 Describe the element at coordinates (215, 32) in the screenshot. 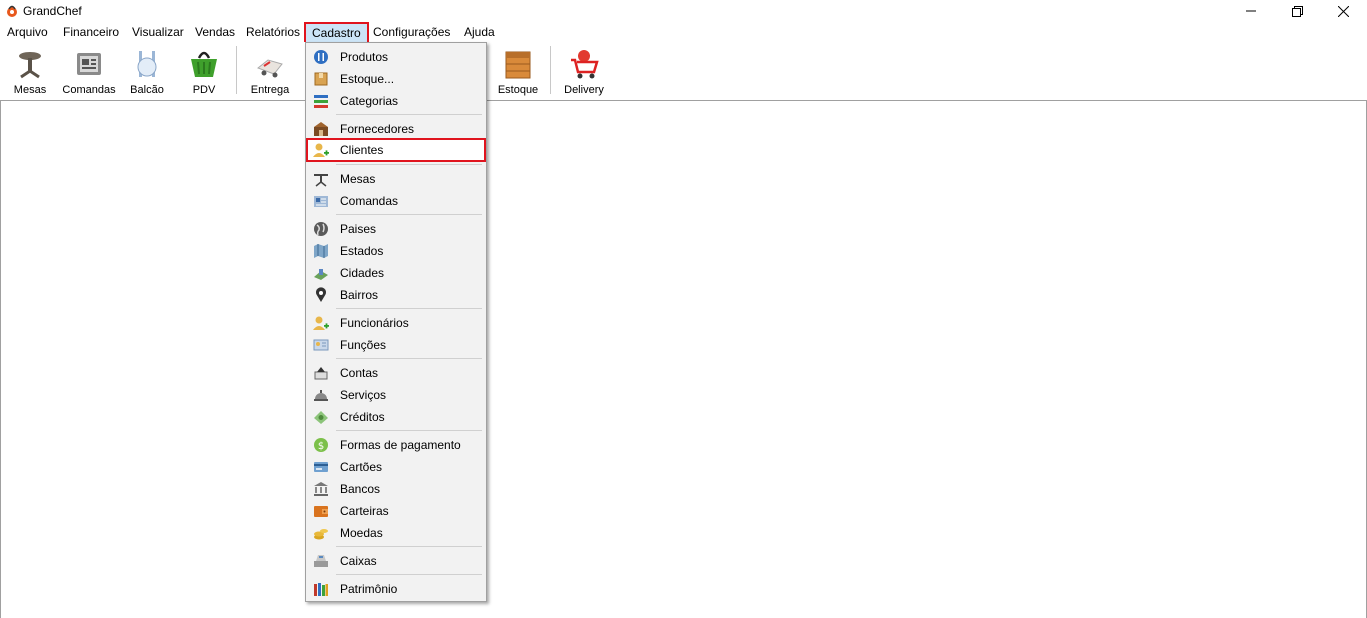

I see `menu-vendas: Vendas` at that location.